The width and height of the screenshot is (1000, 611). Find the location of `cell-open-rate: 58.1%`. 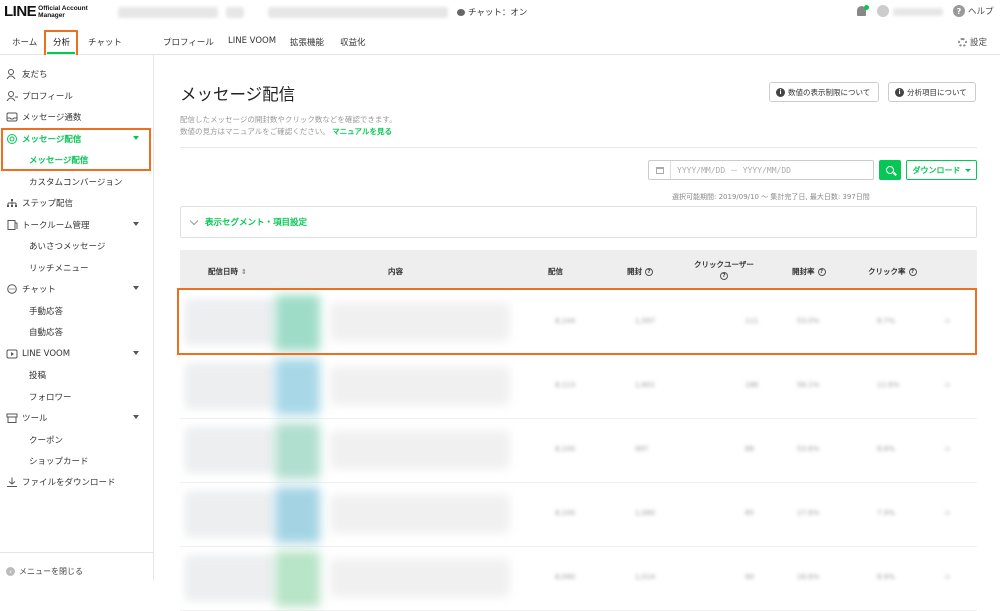

cell-open-rate: 58.1% is located at coordinates (808, 385).